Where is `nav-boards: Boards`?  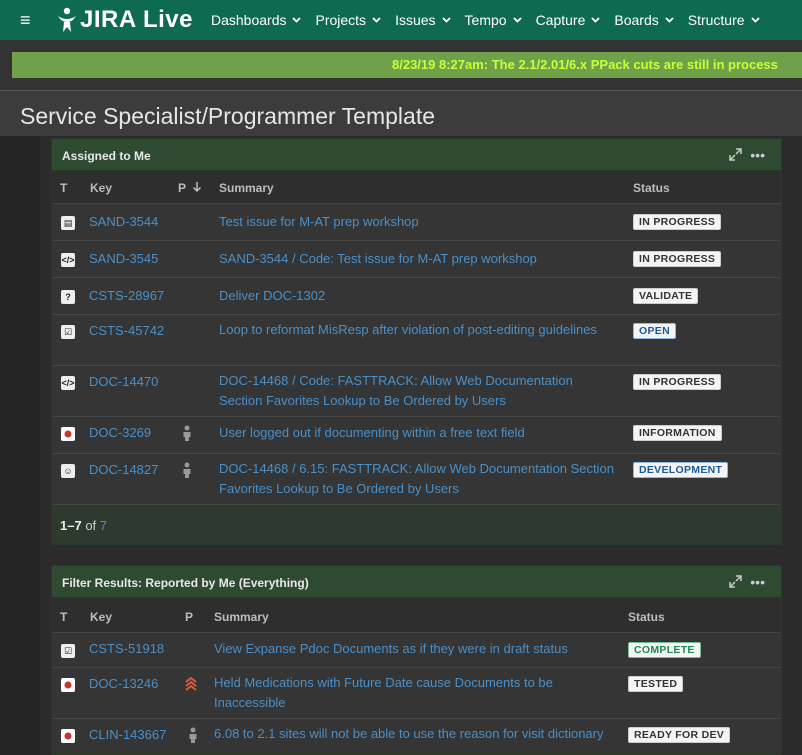
nav-boards: Boards is located at coordinates (644, 20).